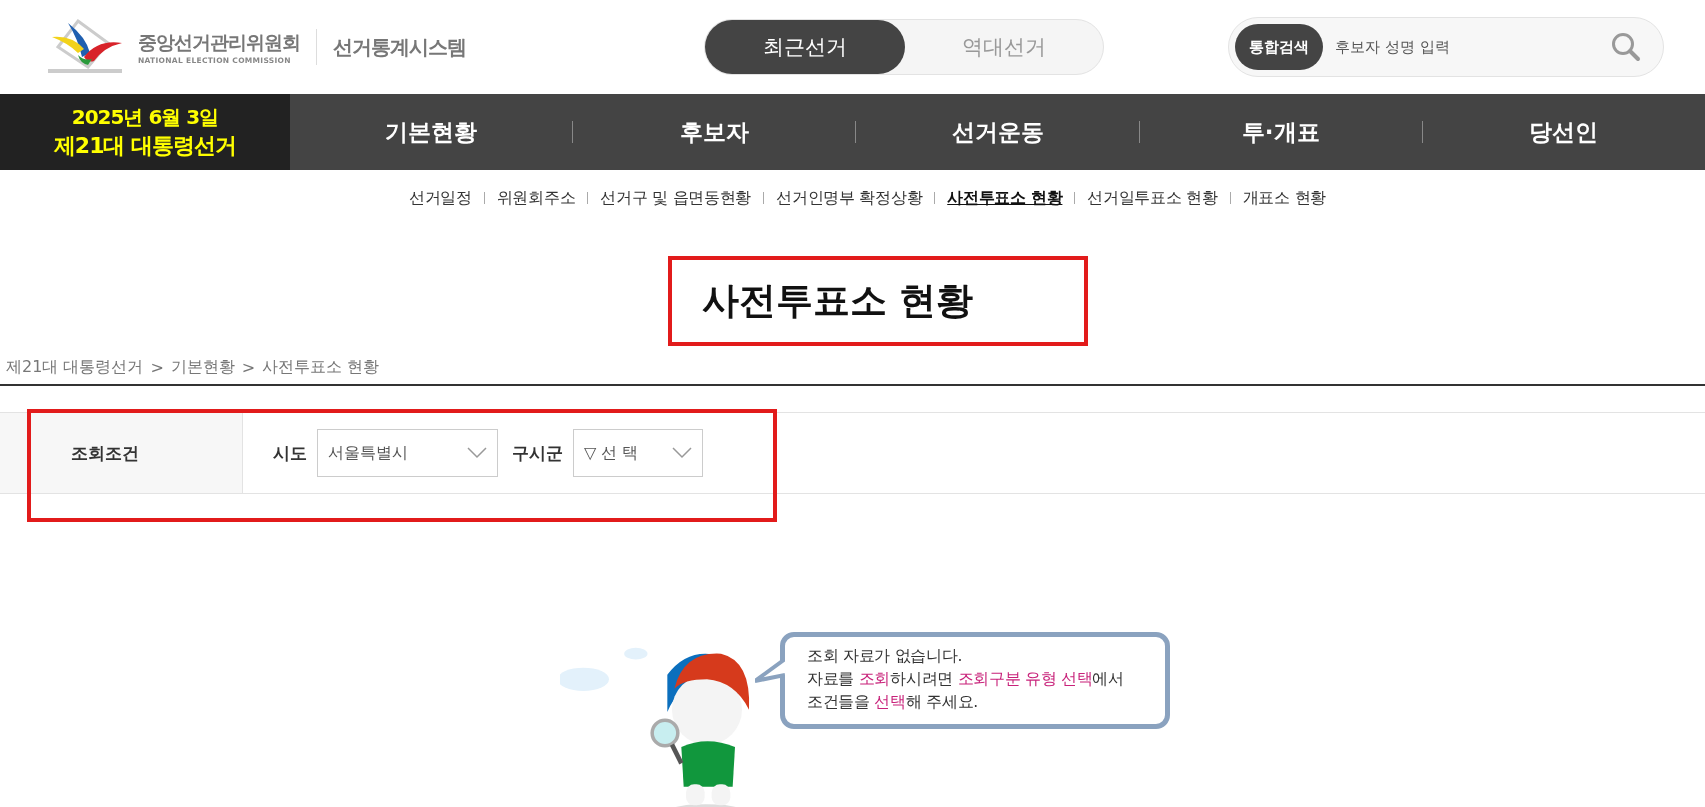 This screenshot has width=1705, height=807. Describe the element at coordinates (1279, 47) in the screenshot. I see `search-type-button: 통합검색` at that location.